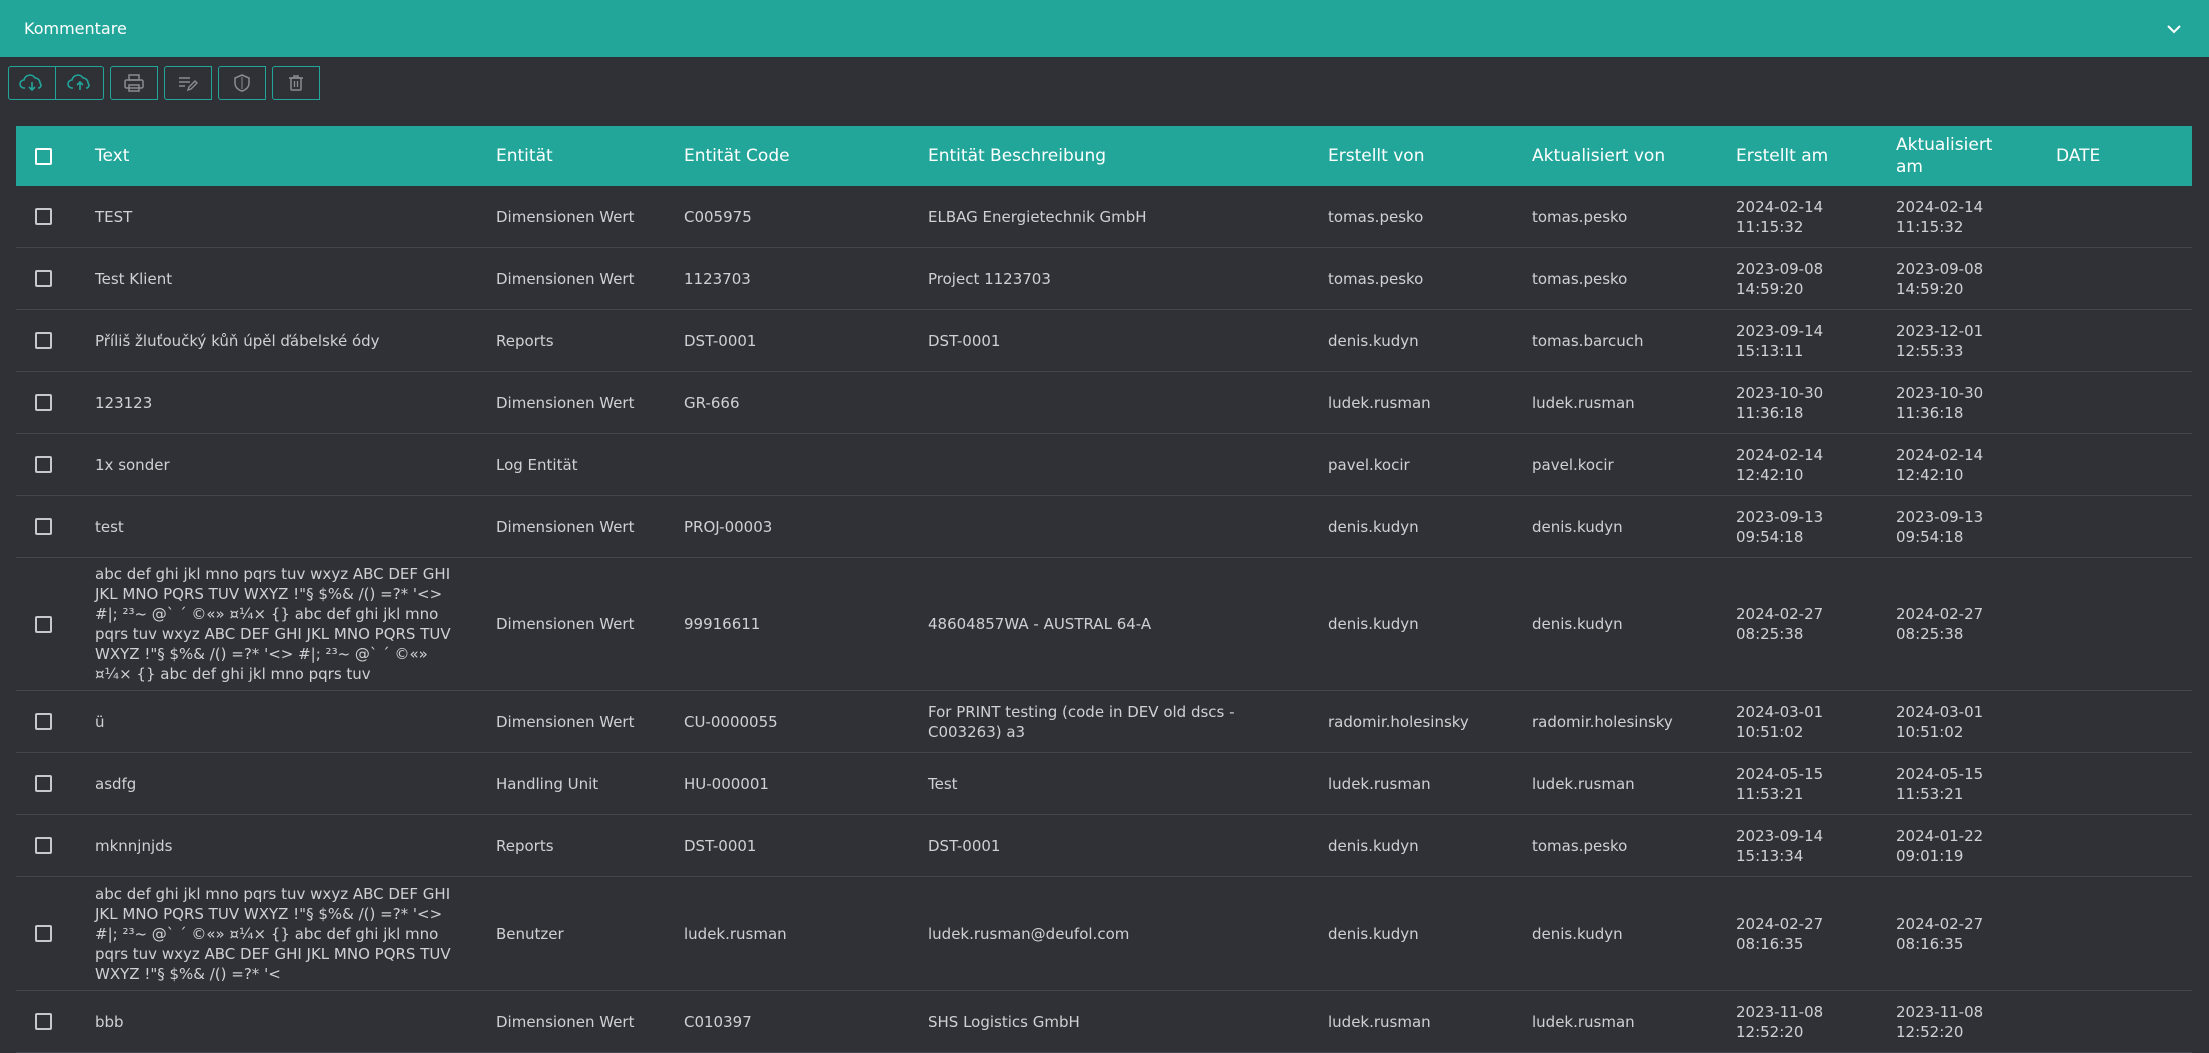 The image size is (2209, 1053). I want to click on print-button, so click(134, 83).